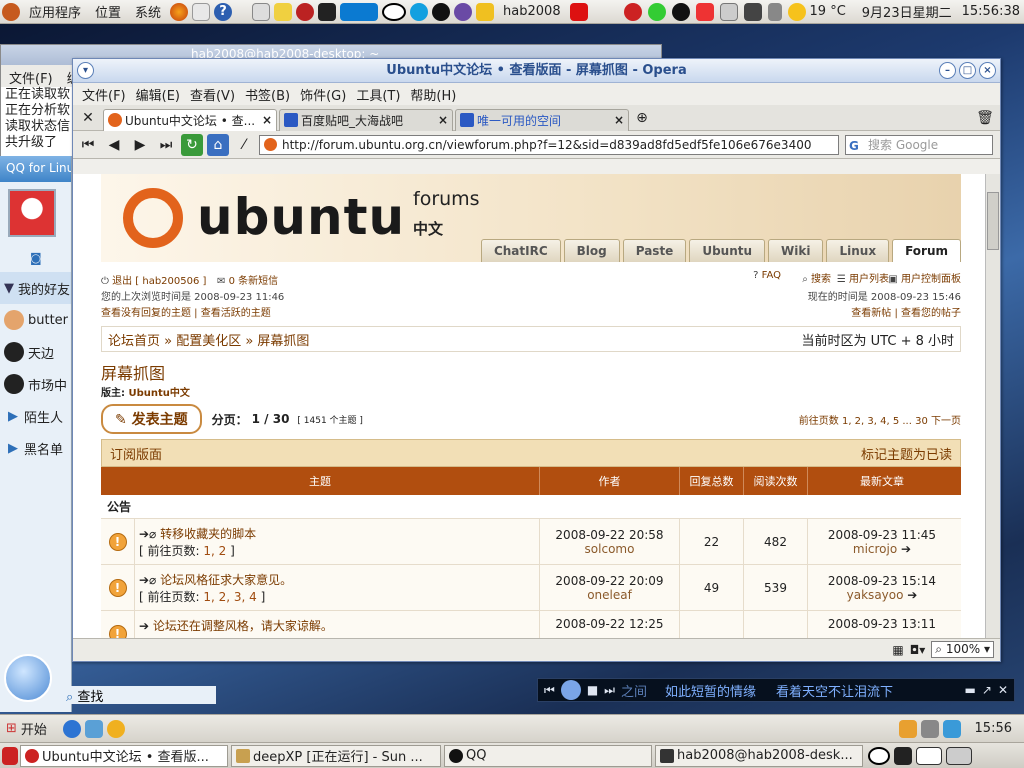  What do you see at coordinates (32, 213) in the screenshot?
I see `santa-avatar-icon` at bounding box center [32, 213].